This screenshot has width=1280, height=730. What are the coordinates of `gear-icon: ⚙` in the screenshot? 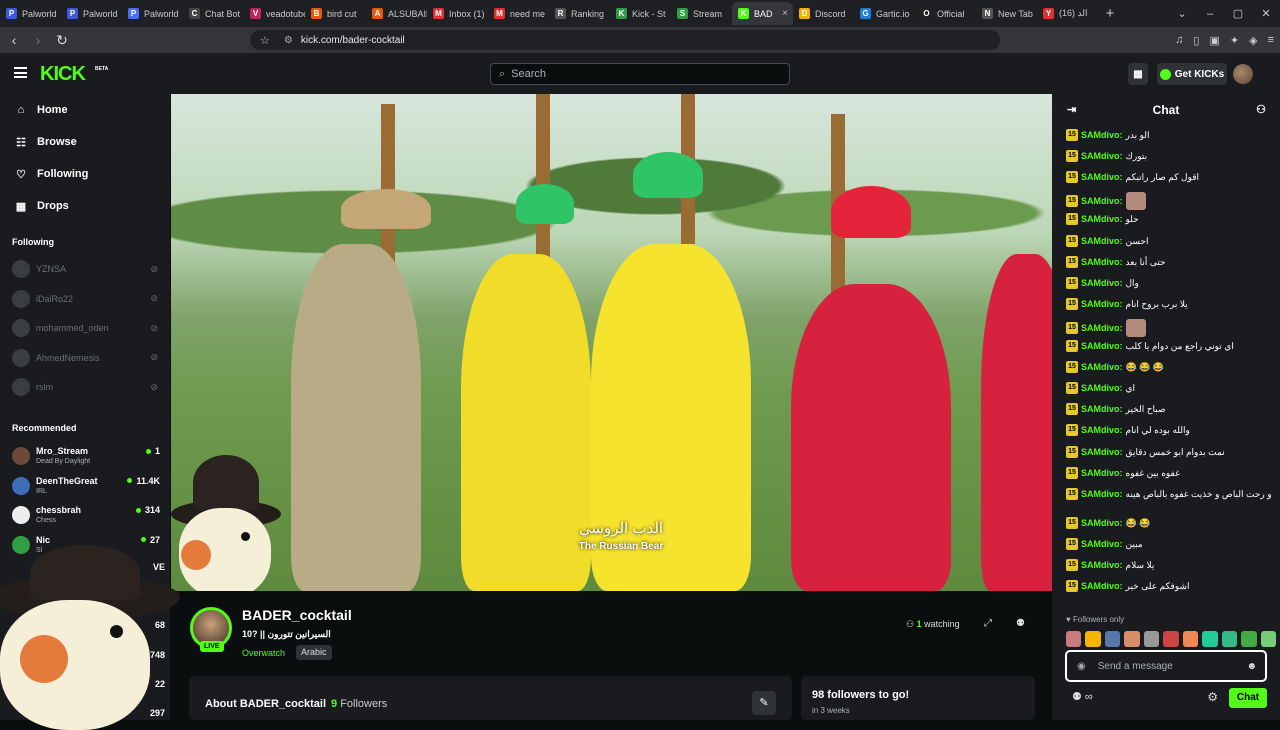 It's located at (1212, 697).